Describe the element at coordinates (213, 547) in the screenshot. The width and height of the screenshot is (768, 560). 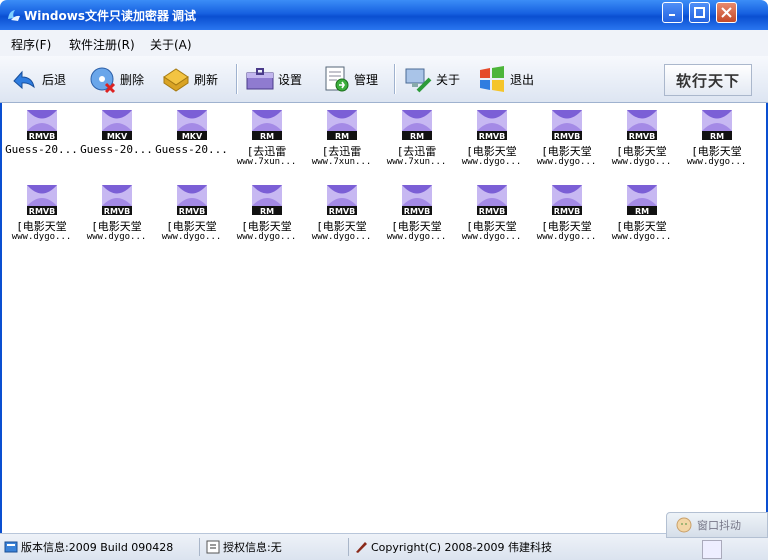
I see `license-icon` at that location.